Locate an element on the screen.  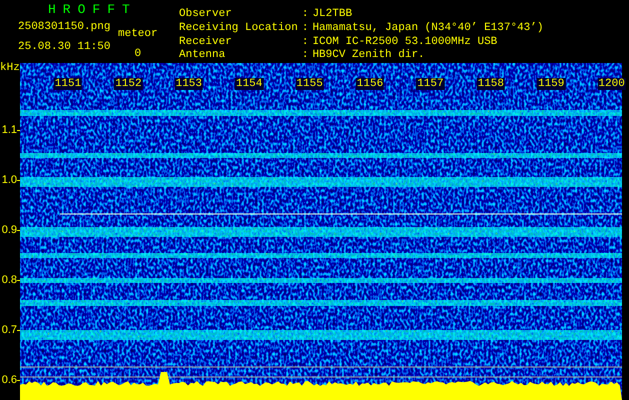
axis-label: 1.0 is located at coordinates (9, 180).